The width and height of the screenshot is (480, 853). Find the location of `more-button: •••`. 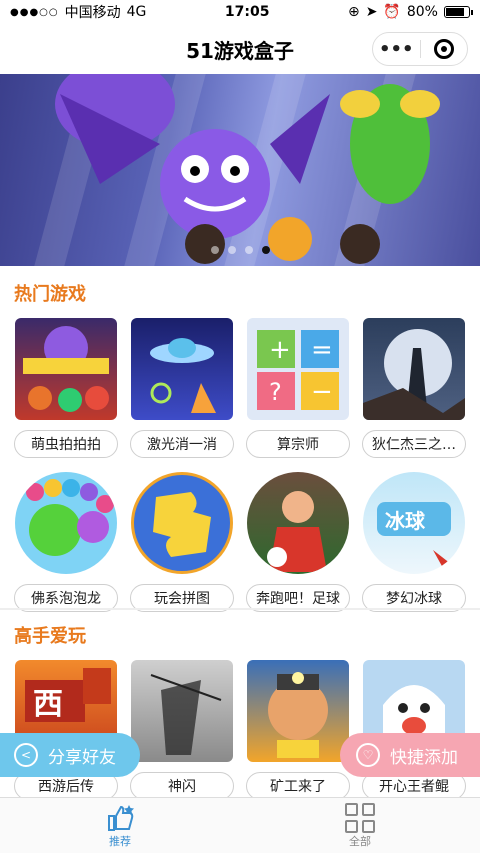

more-button: ••• is located at coordinates (396, 49).